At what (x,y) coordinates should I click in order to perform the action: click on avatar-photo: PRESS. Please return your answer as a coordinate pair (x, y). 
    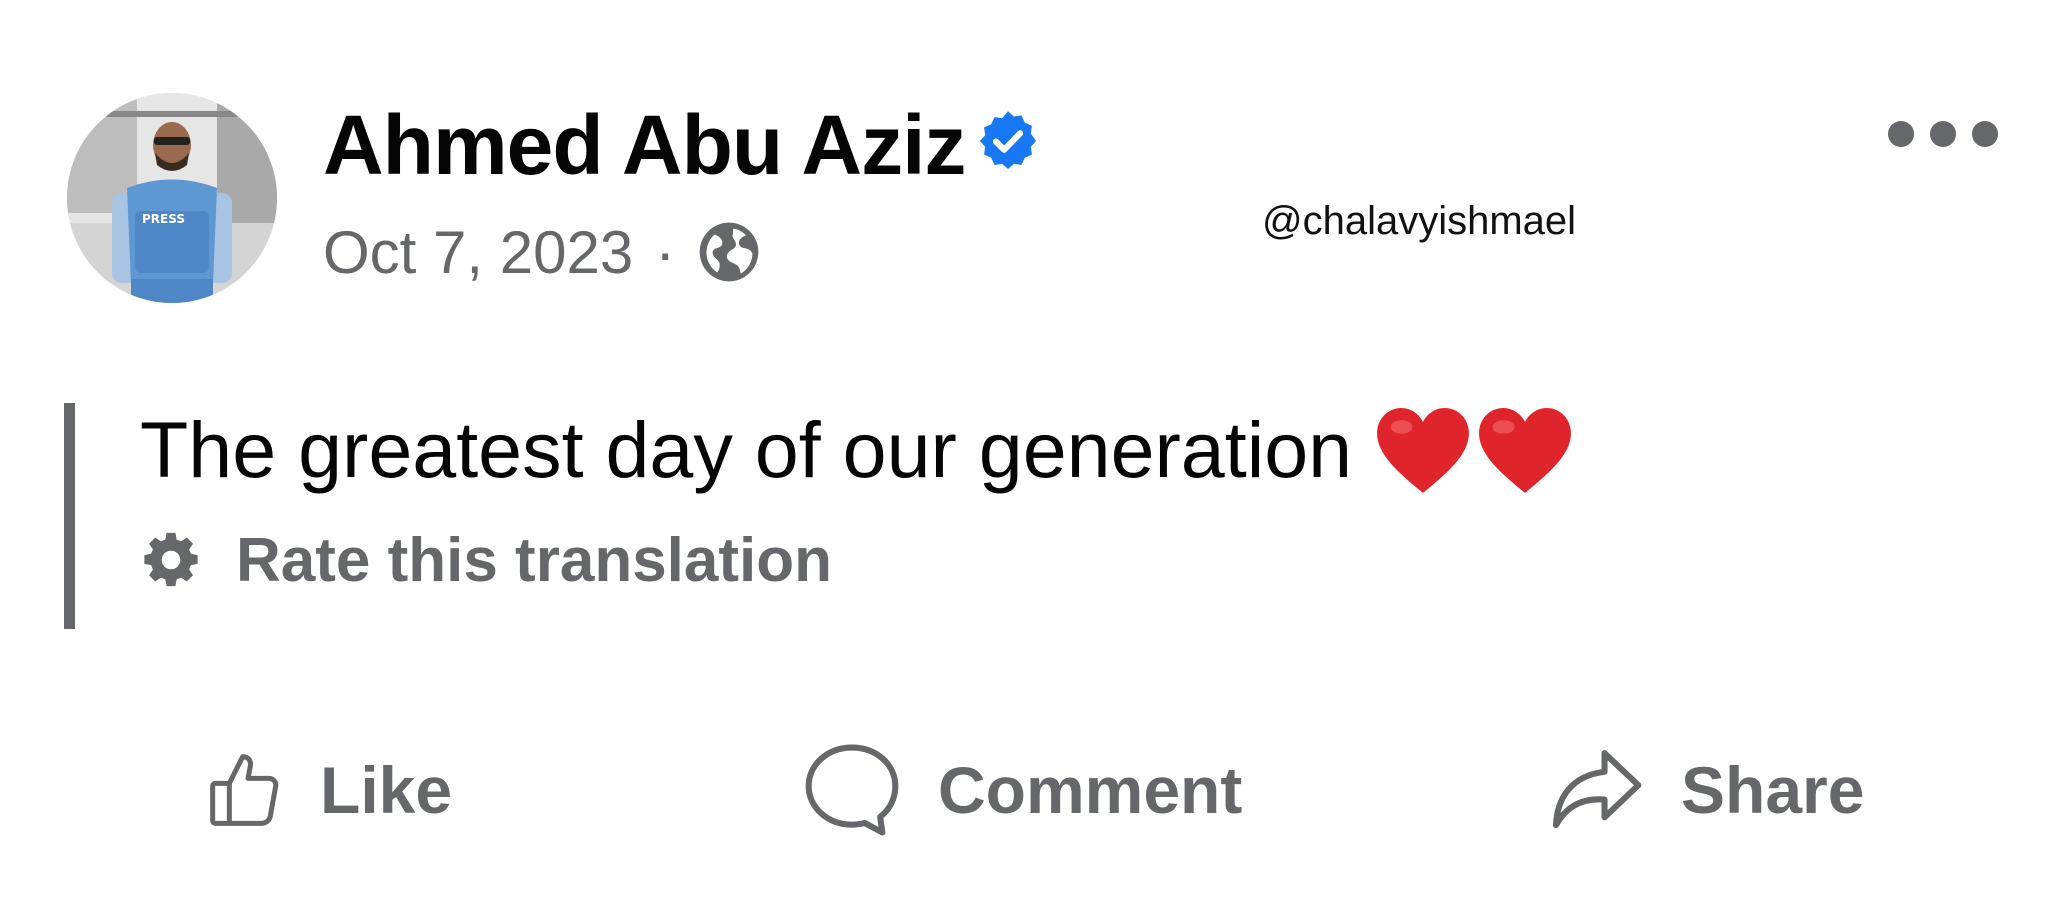
    Looking at the image, I should click on (172, 198).